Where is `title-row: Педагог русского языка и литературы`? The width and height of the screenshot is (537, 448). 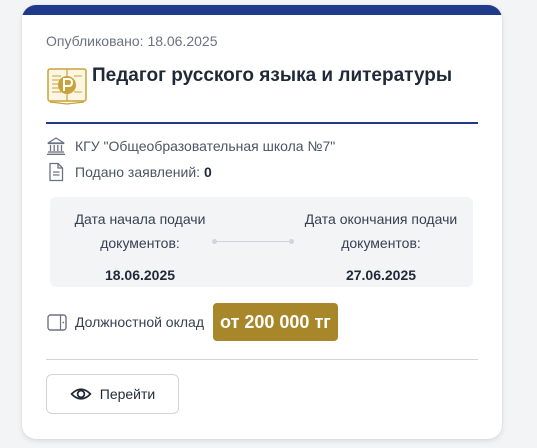 title-row: Педагог русского языка и литературы is located at coordinates (262, 84).